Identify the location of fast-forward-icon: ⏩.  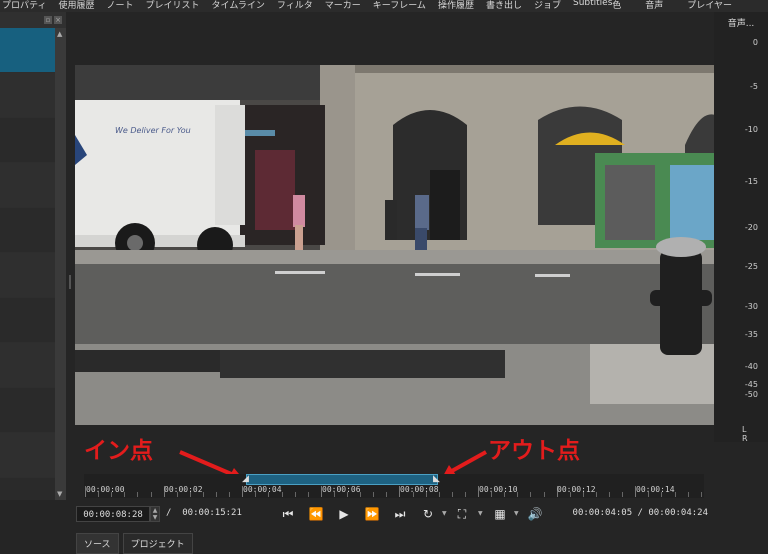
(372, 514).